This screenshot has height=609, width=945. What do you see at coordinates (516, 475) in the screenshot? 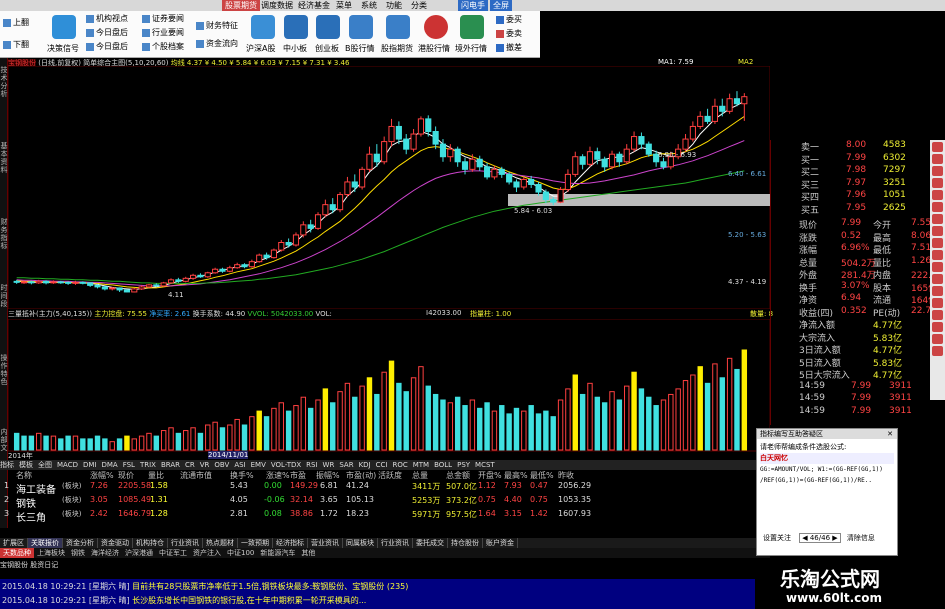
I see `col-header: 最高%` at bounding box center [516, 475].